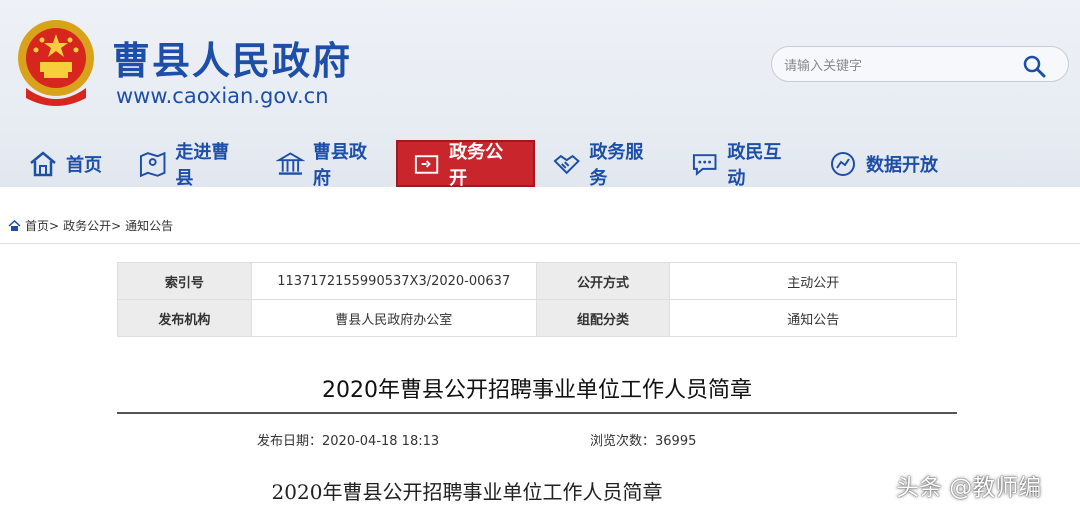 Image resolution: width=1080 pixels, height=511 pixels. I want to click on body-heading: 2020年曹县公开招聘事业单位工作人员简章, so click(467, 492).